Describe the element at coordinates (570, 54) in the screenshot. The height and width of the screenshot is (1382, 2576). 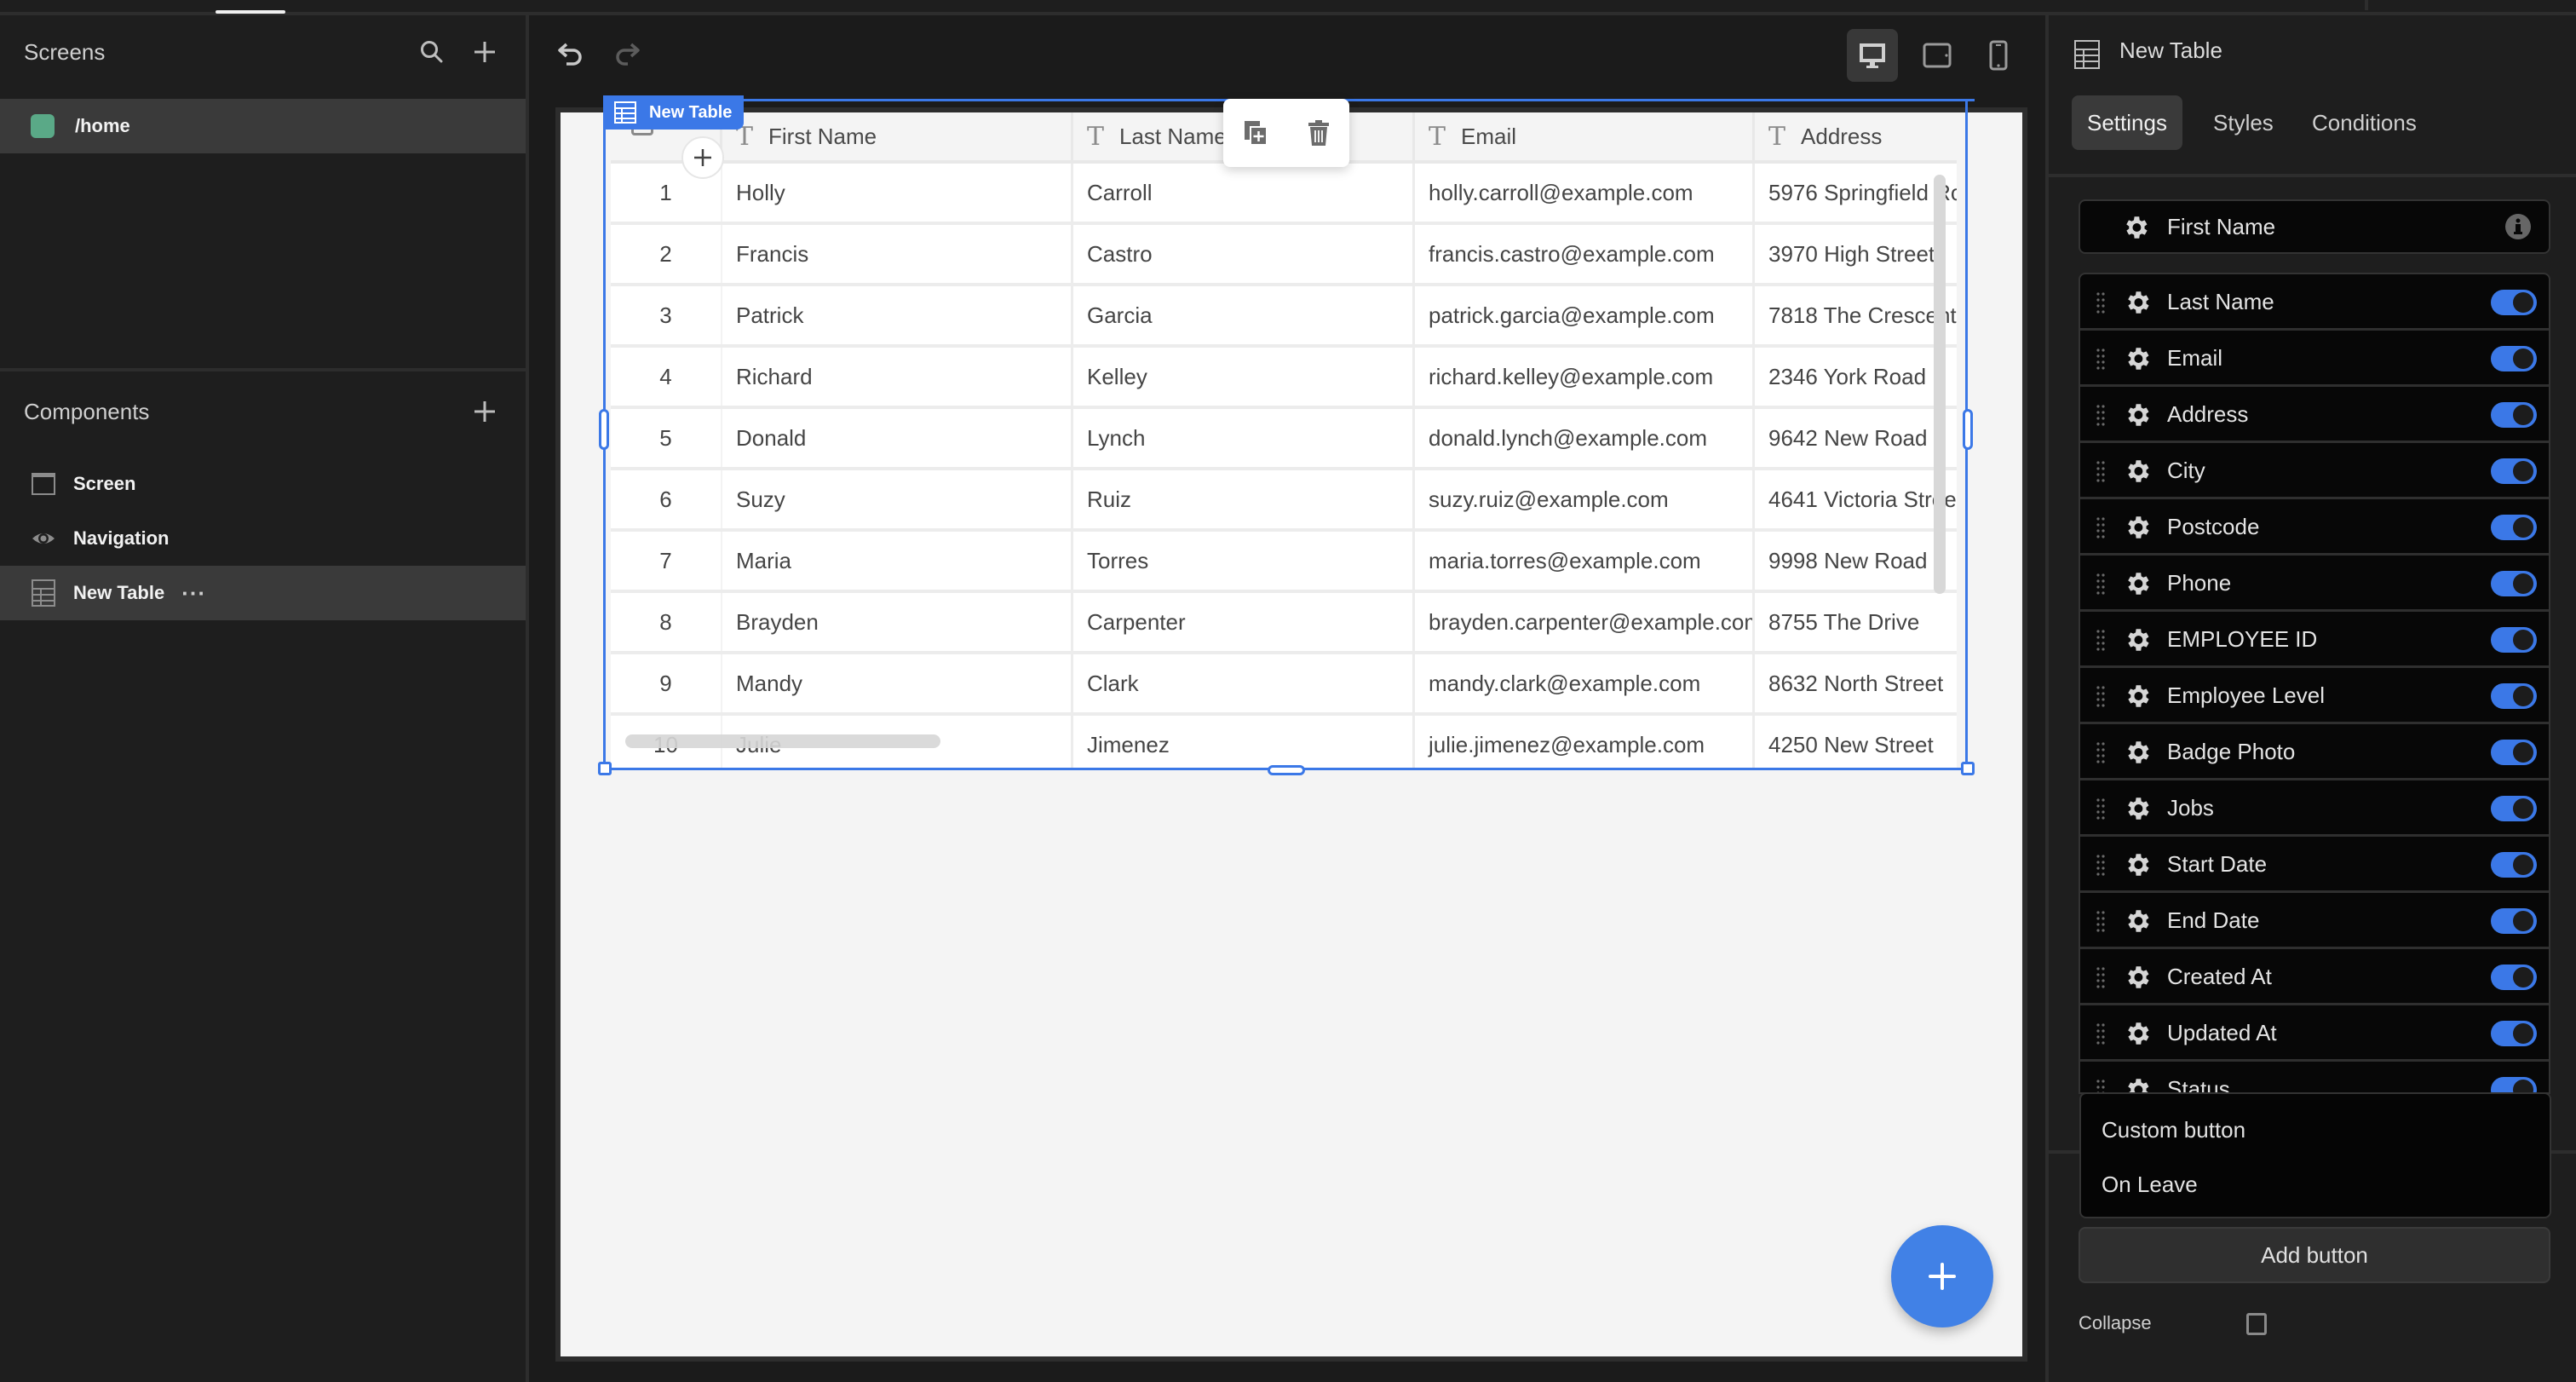
I see `undo-icon` at that location.